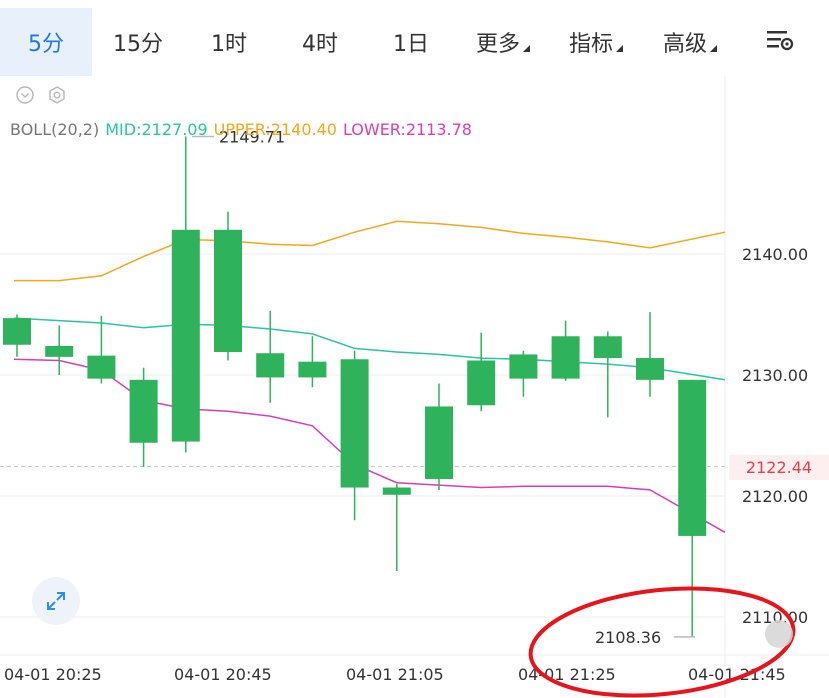 The height and width of the screenshot is (698, 829). I want to click on boll-upper-value: UPPER:2140.40, so click(275, 129).